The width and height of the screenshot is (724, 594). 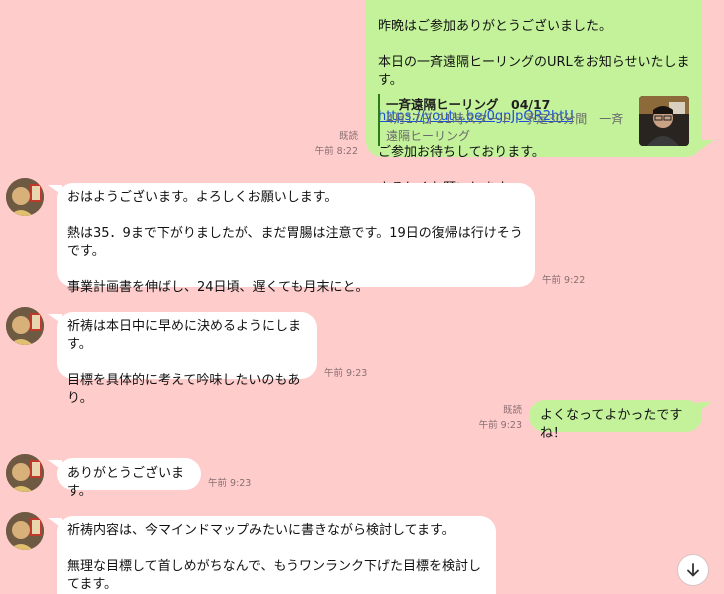 I want to click on timestamp: 午前 9:22, so click(x=564, y=280).